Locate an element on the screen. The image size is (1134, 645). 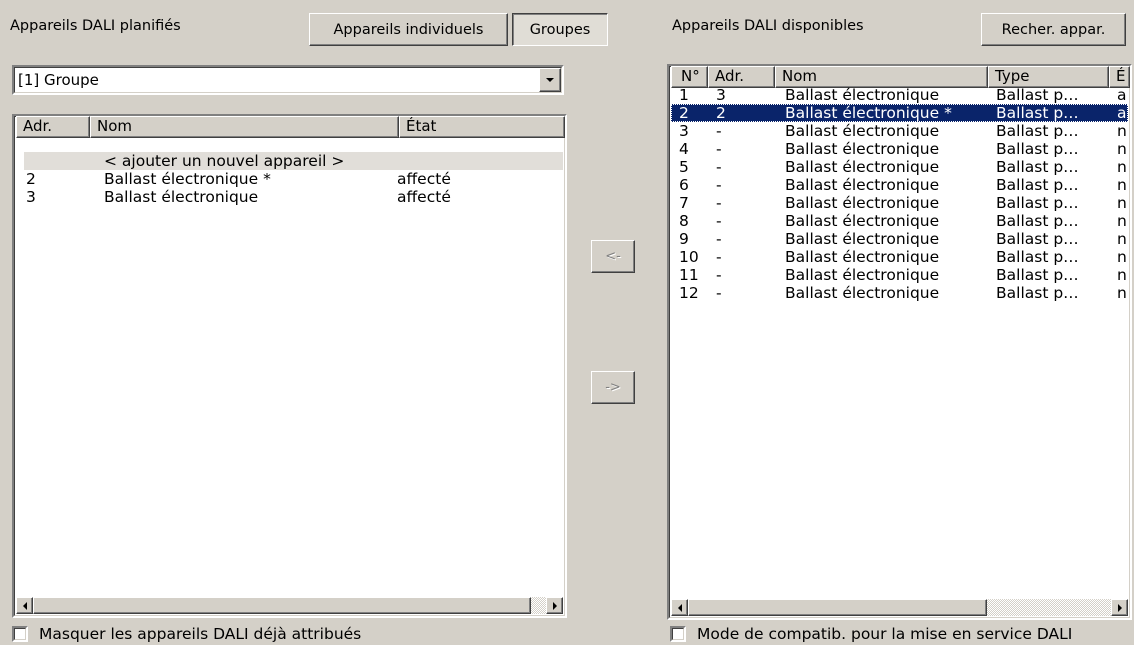
table-row: 1 3 Ballast électronique Ballast p… a is located at coordinates (899, 95).